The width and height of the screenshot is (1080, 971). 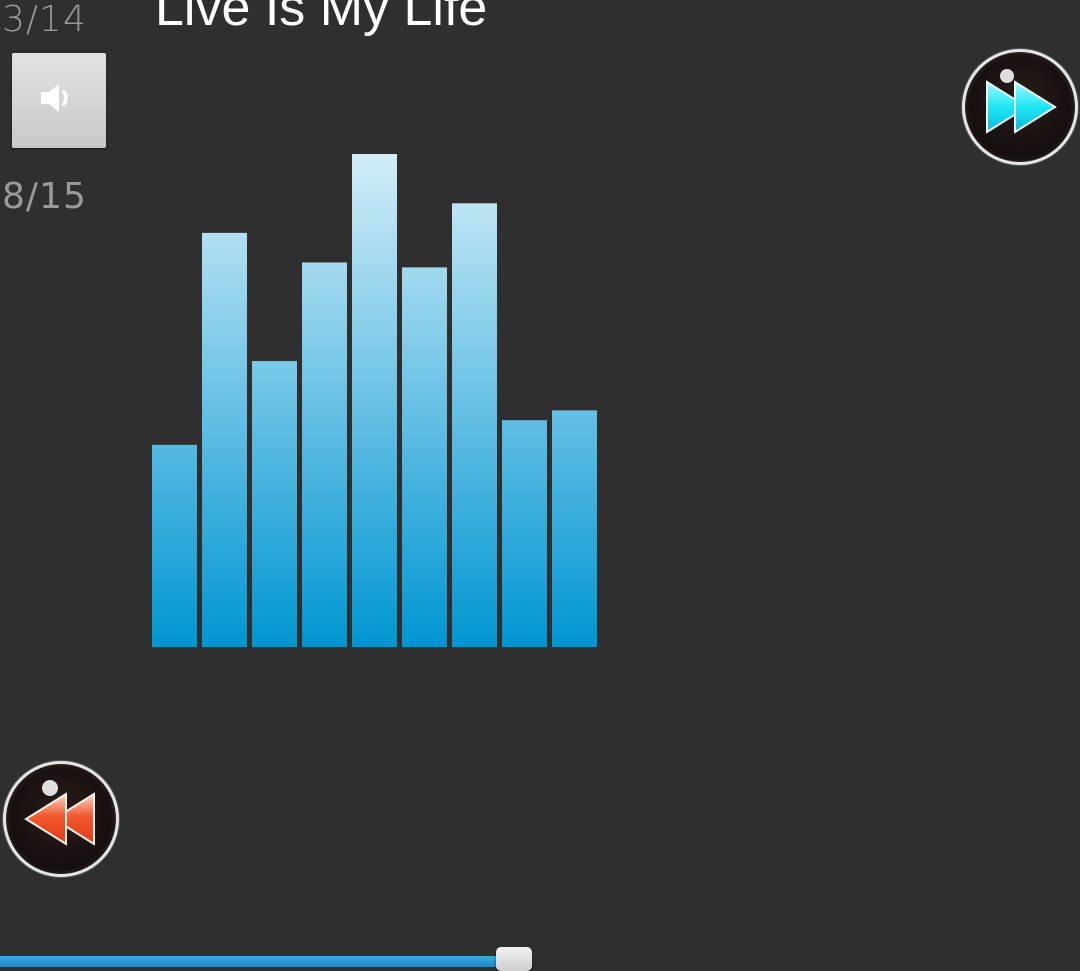 I want to click on song-title: Live Is My Life, so click(x=321, y=18).